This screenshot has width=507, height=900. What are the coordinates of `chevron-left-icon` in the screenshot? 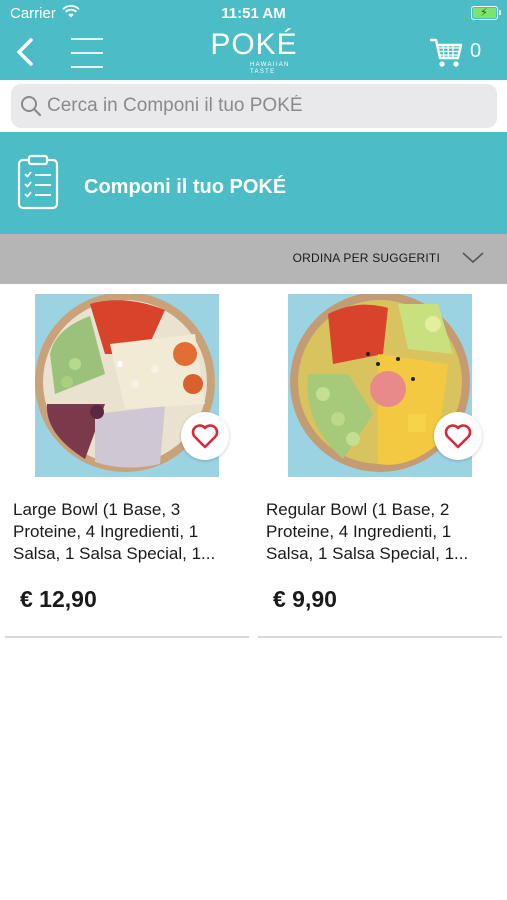 It's located at (25, 52).